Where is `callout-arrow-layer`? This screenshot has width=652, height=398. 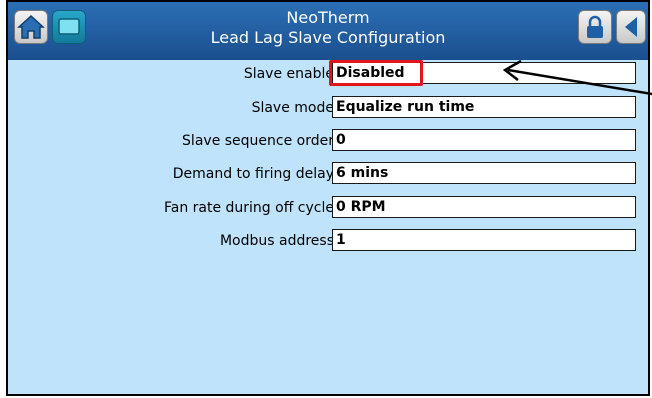 callout-arrow-layer is located at coordinates (577, 77).